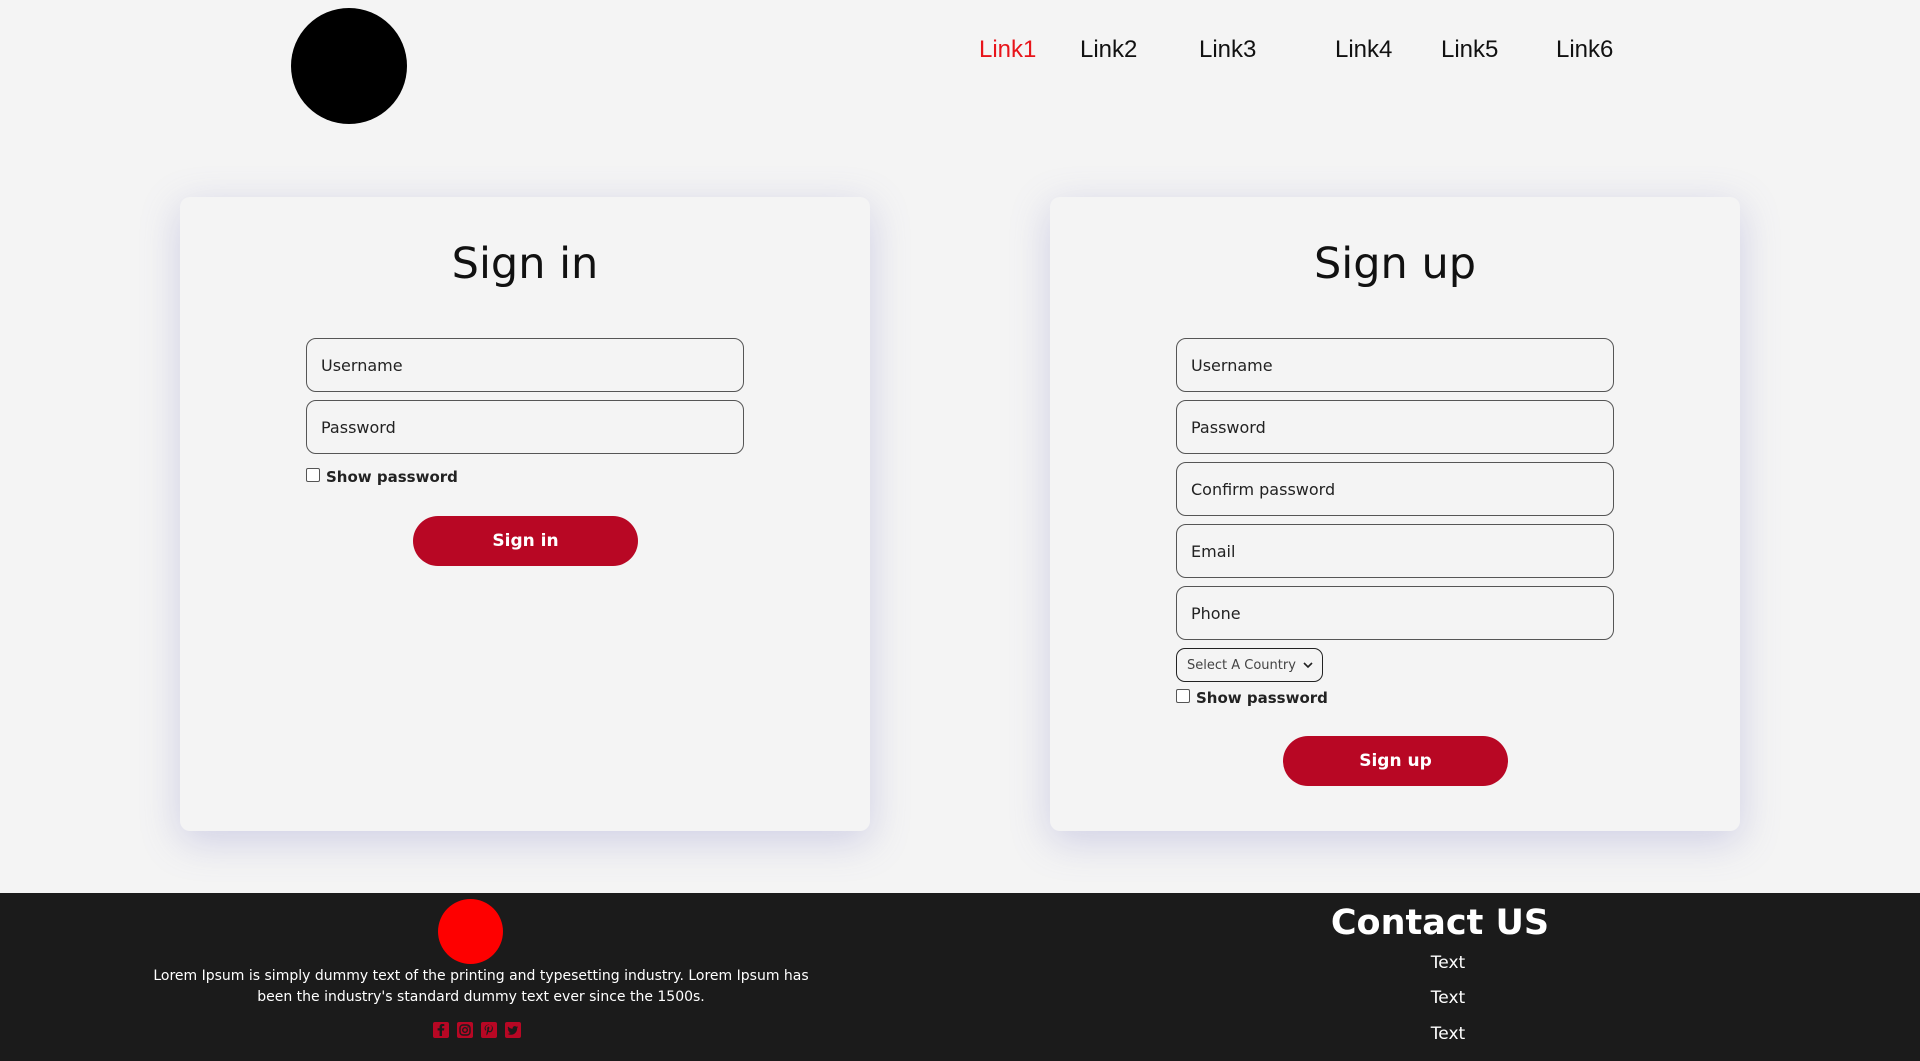 This screenshot has width=1920, height=1061. What do you see at coordinates (1584, 50) in the screenshot?
I see `nav-link-6: Link6` at bounding box center [1584, 50].